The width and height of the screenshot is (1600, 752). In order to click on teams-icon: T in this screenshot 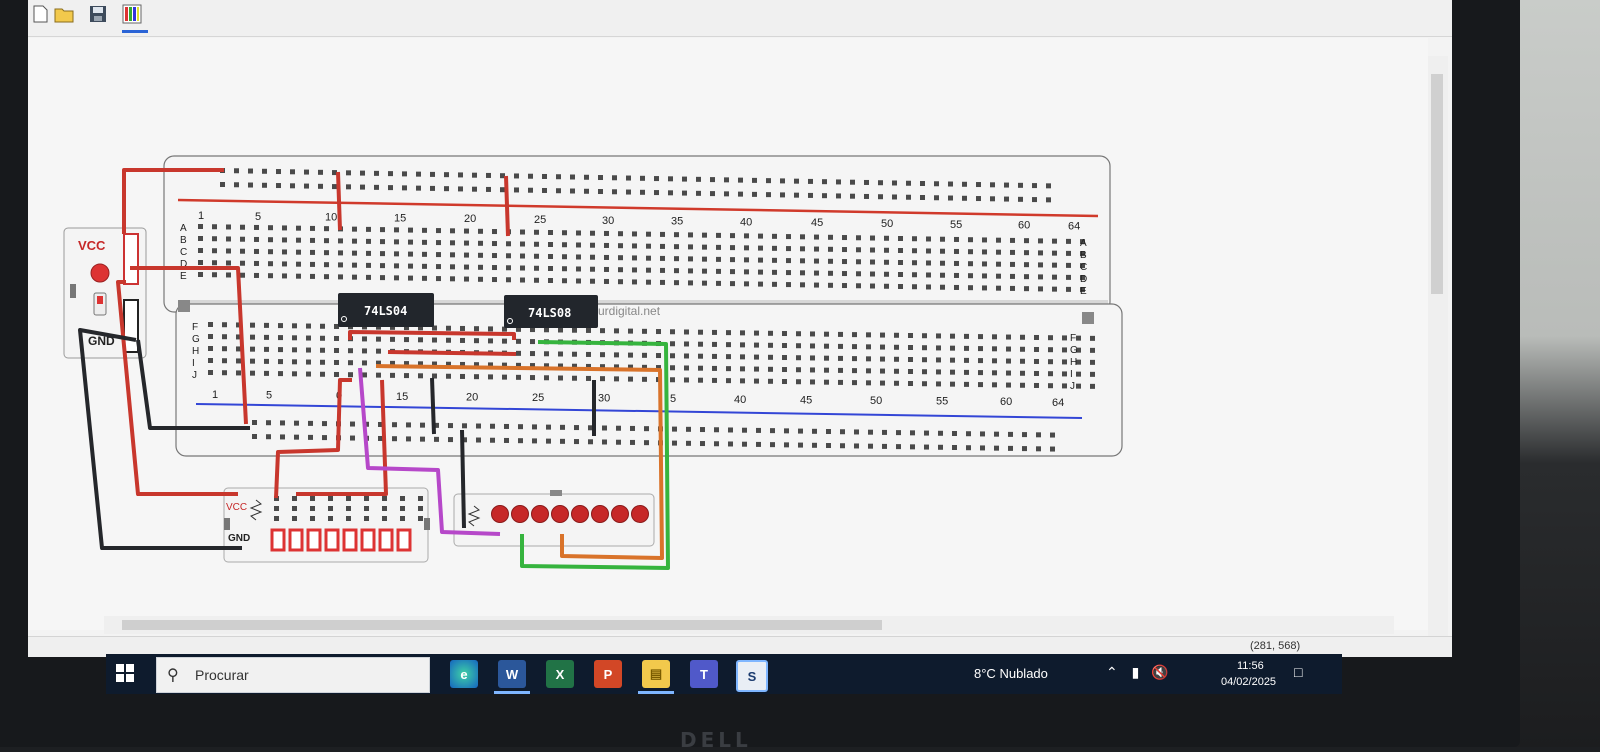, I will do `click(704, 674)`.